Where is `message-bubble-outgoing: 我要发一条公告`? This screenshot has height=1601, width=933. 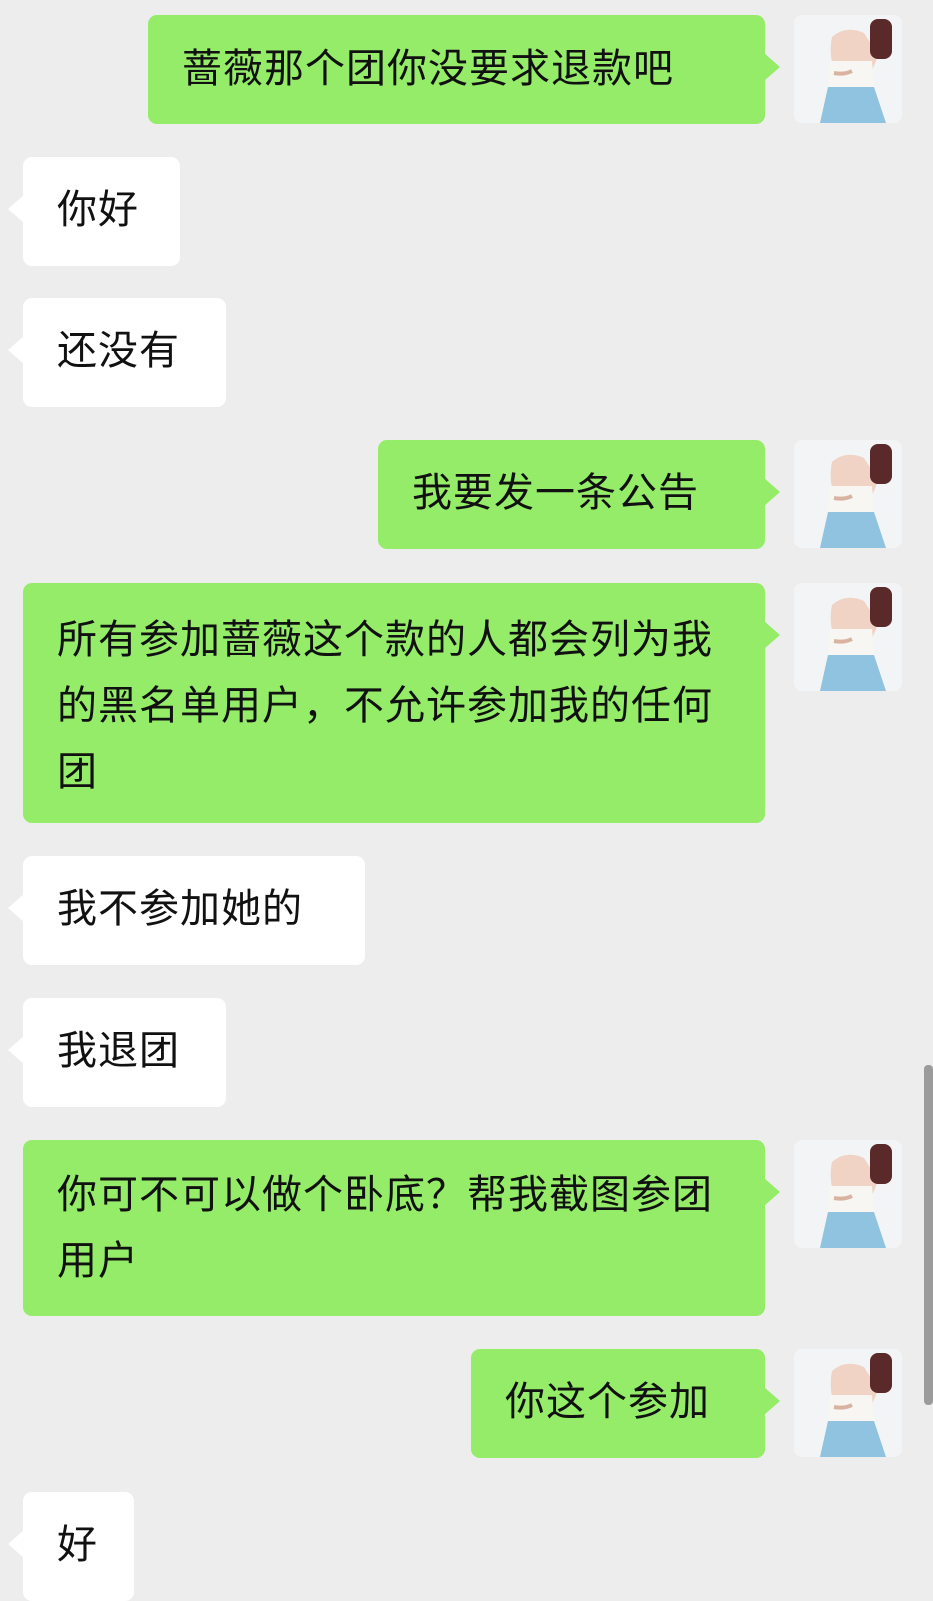
message-bubble-outgoing: 我要发一条公告 is located at coordinates (579, 494).